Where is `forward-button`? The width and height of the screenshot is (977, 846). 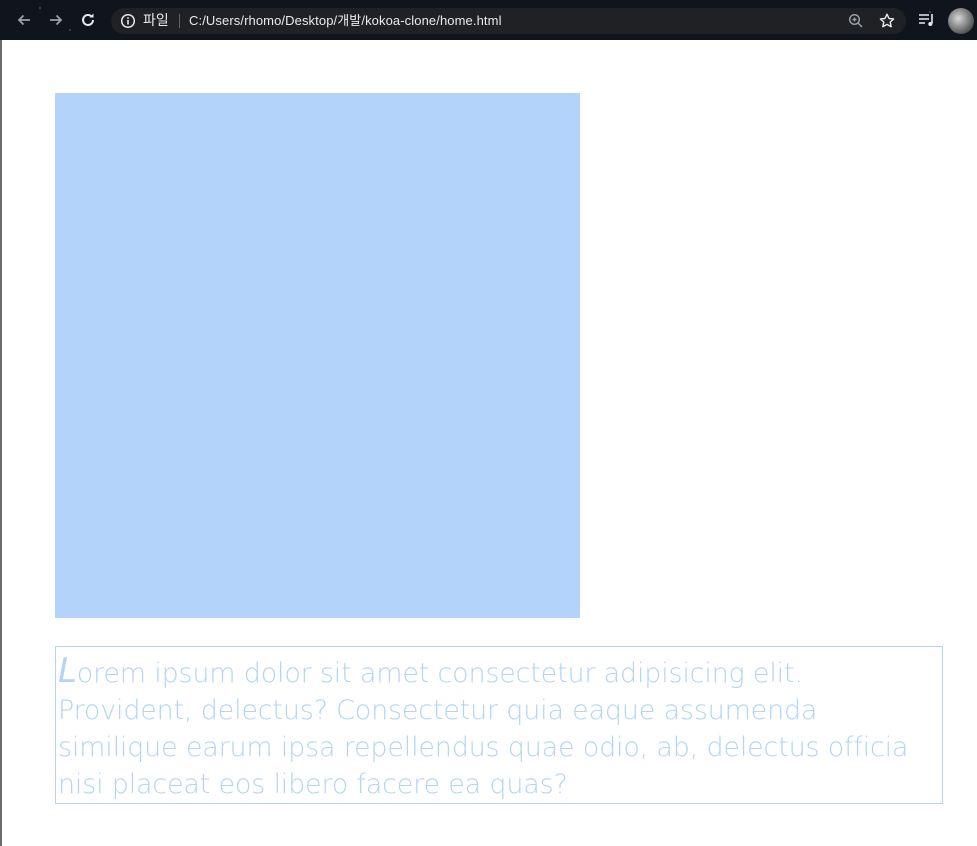
forward-button is located at coordinates (56, 20).